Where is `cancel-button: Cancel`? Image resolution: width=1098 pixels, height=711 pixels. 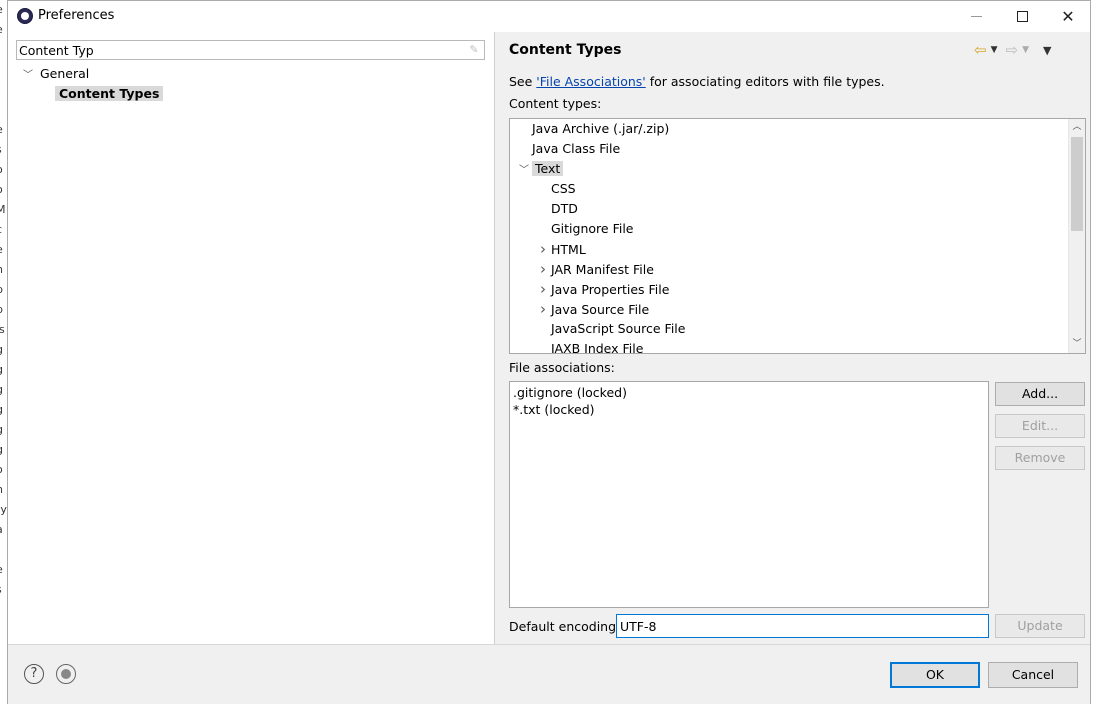
cancel-button: Cancel is located at coordinates (1033, 675).